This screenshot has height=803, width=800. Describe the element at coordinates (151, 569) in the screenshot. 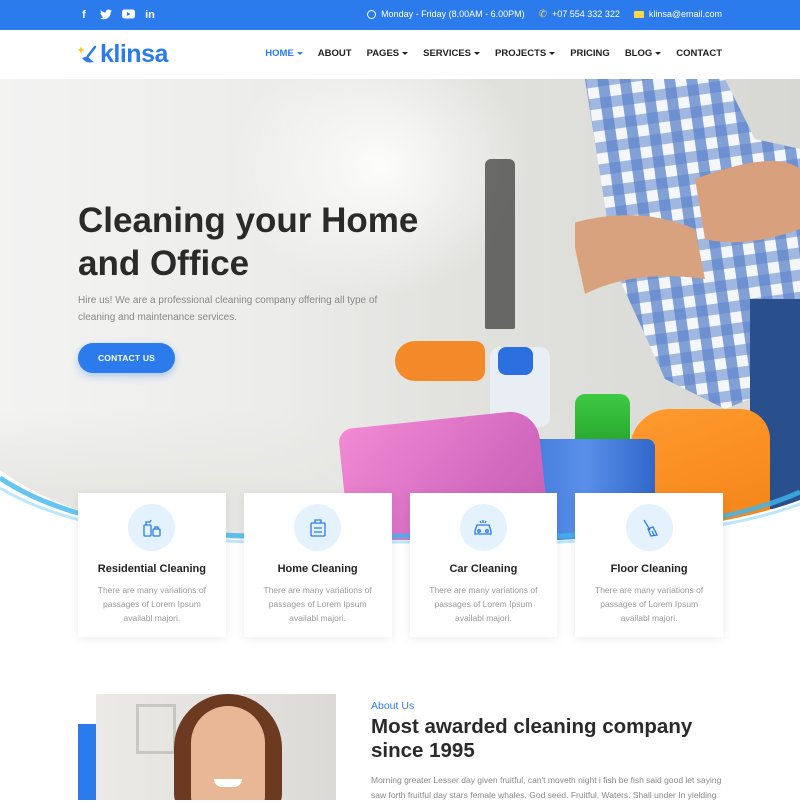

I see `service-title: Residential Cleaning` at that location.